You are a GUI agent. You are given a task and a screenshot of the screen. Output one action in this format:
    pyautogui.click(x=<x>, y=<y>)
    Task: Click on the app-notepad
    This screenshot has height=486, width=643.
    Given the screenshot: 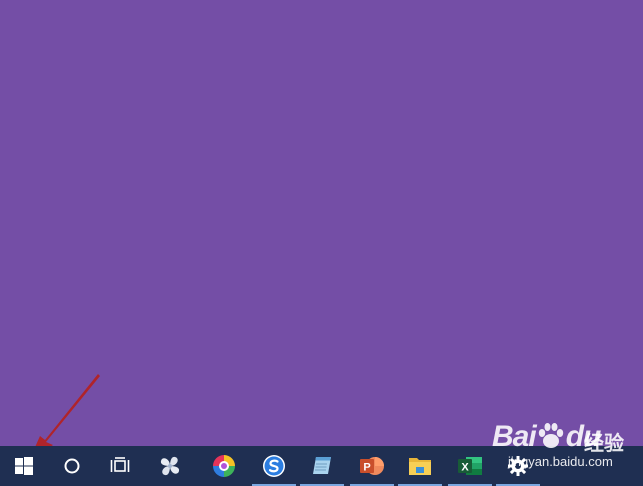 What is the action you would take?
    pyautogui.click(x=322, y=466)
    